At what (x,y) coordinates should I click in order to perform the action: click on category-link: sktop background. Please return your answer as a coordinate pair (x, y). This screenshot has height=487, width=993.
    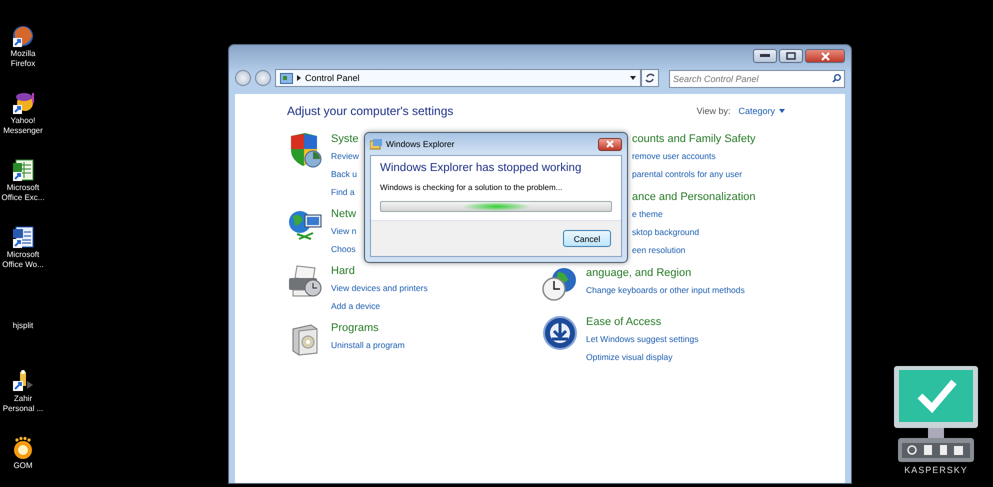
    Looking at the image, I should click on (666, 232).